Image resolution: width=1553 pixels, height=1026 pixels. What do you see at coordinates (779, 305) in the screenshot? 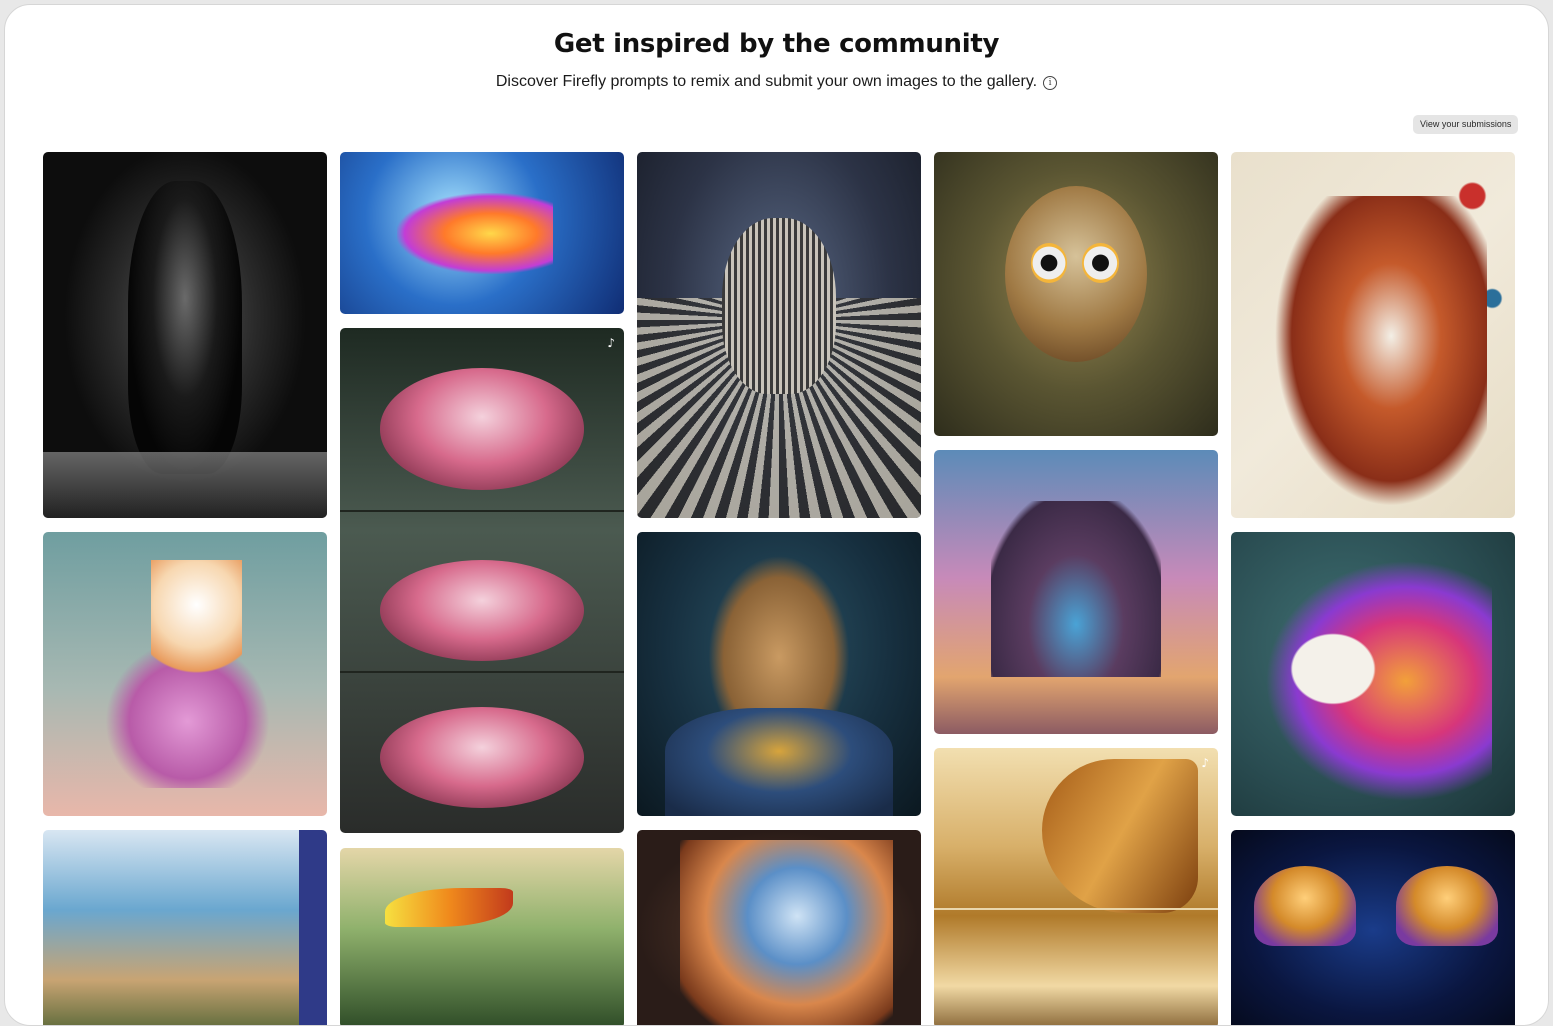
I see `art-head` at bounding box center [779, 305].